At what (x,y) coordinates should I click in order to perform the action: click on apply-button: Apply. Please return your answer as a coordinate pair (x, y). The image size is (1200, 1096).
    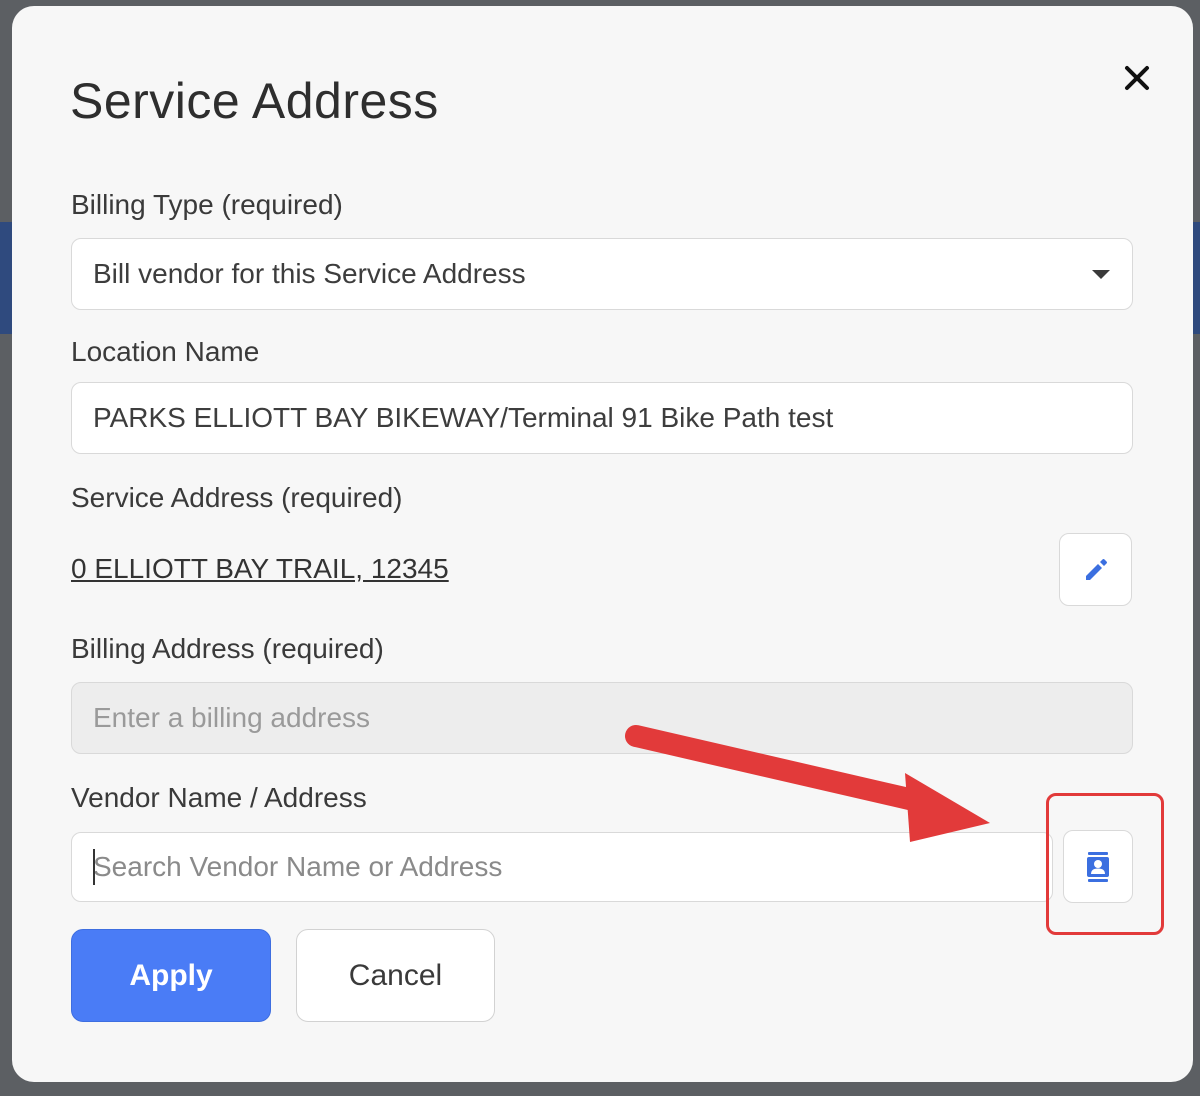
    Looking at the image, I should click on (171, 975).